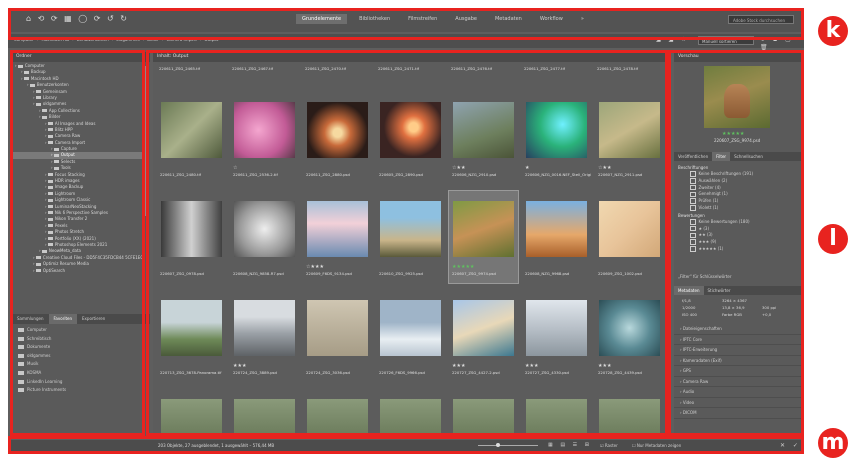 The width and height of the screenshot is (854, 459). Describe the element at coordinates (558, 273) in the screenshot. I see `thumbnail-filename: 220608_NZG_9968.psd` at that location.